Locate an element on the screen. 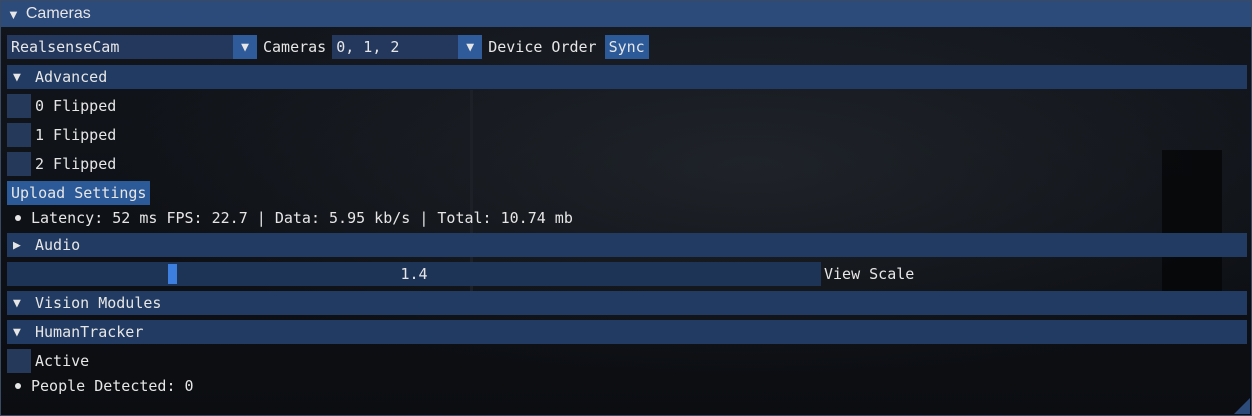 The height and width of the screenshot is (416, 1252). flip-1-row: 1 Flipped is located at coordinates (61, 135).